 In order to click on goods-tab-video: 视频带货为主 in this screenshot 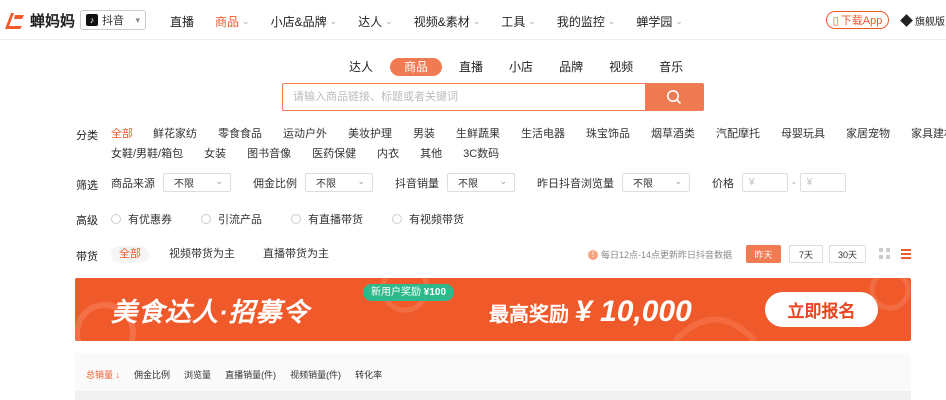, I will do `click(202, 254)`.